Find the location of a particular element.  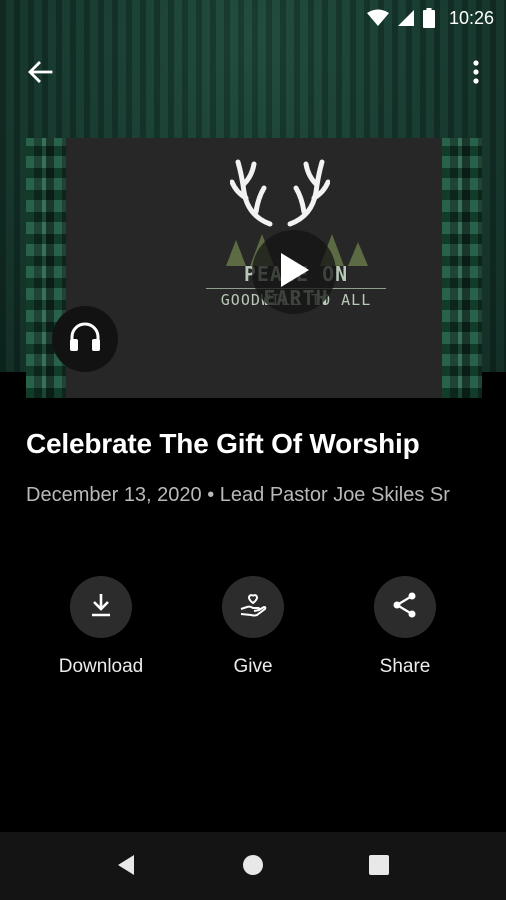

wifi-icon is located at coordinates (377, 18).